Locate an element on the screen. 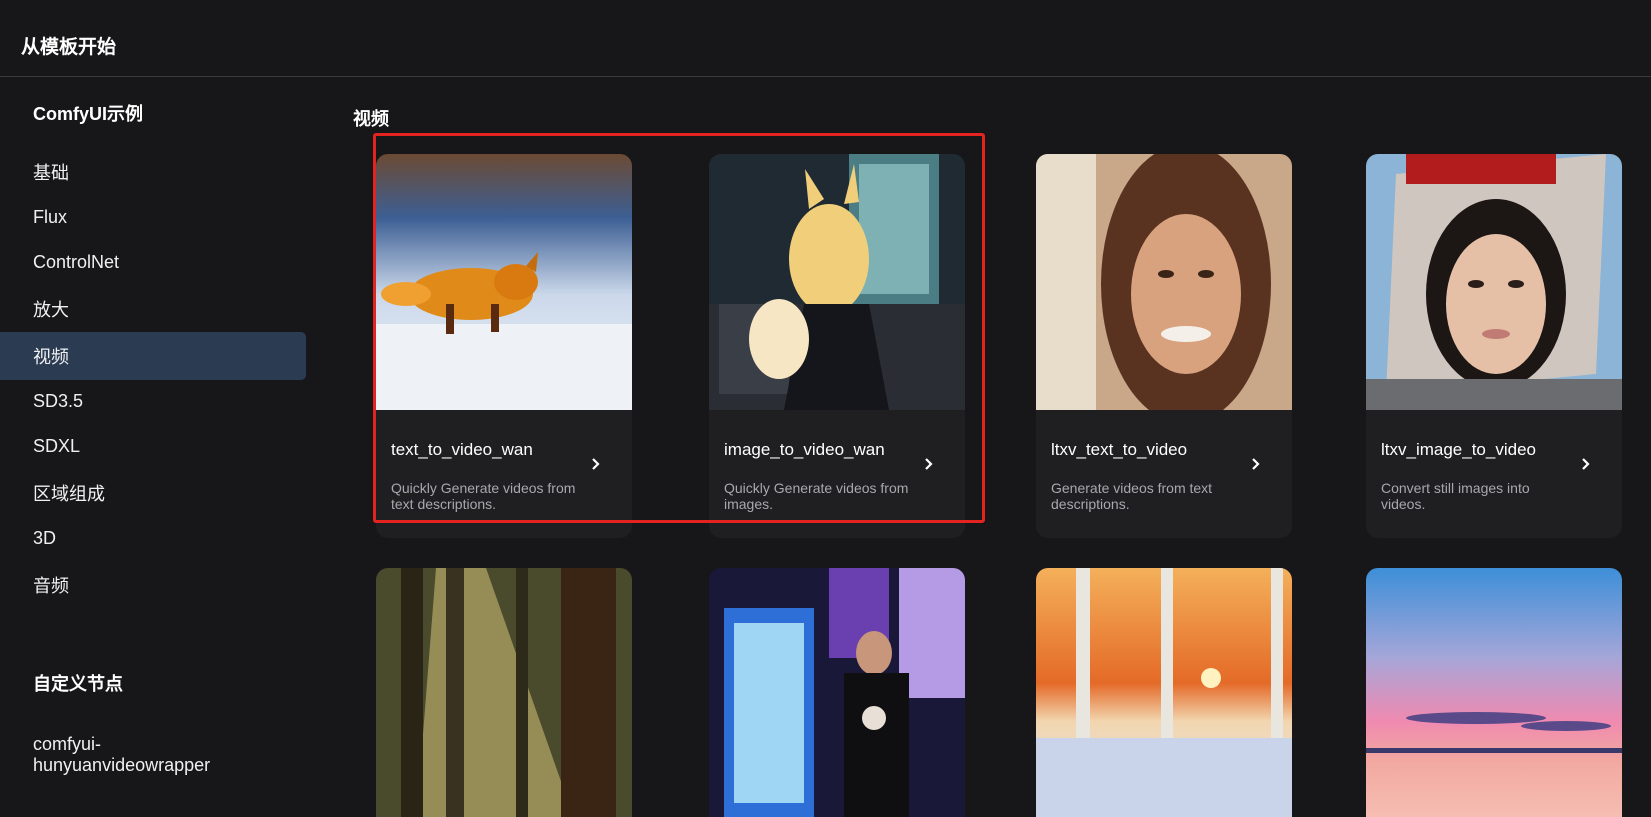 The image size is (1651, 817). sidebar-item-basics: 基础 is located at coordinates (153, 172).